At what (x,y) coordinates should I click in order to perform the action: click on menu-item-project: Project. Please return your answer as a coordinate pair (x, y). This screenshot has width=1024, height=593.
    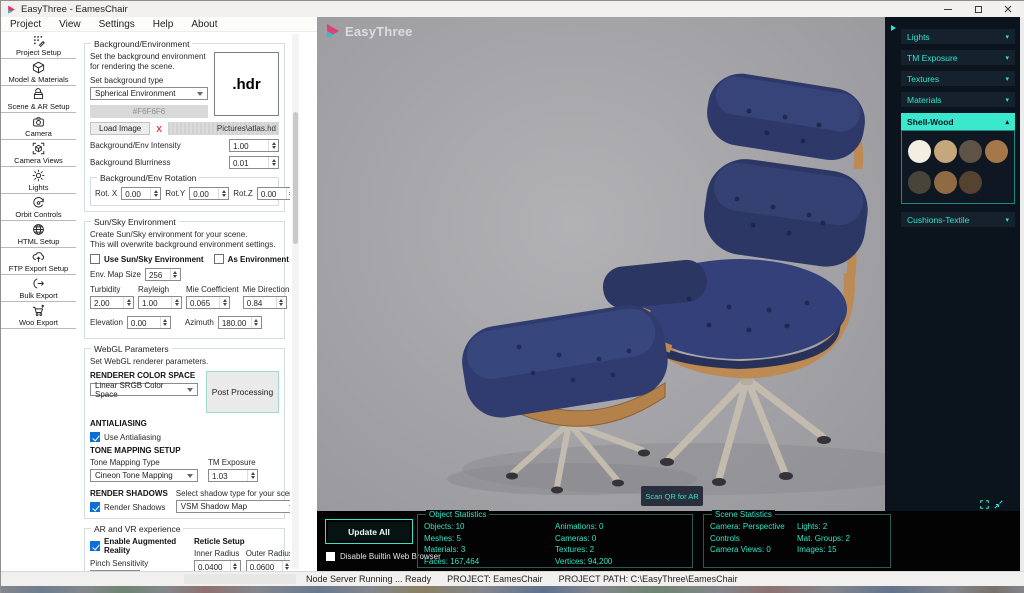
    Looking at the image, I should click on (25, 24).